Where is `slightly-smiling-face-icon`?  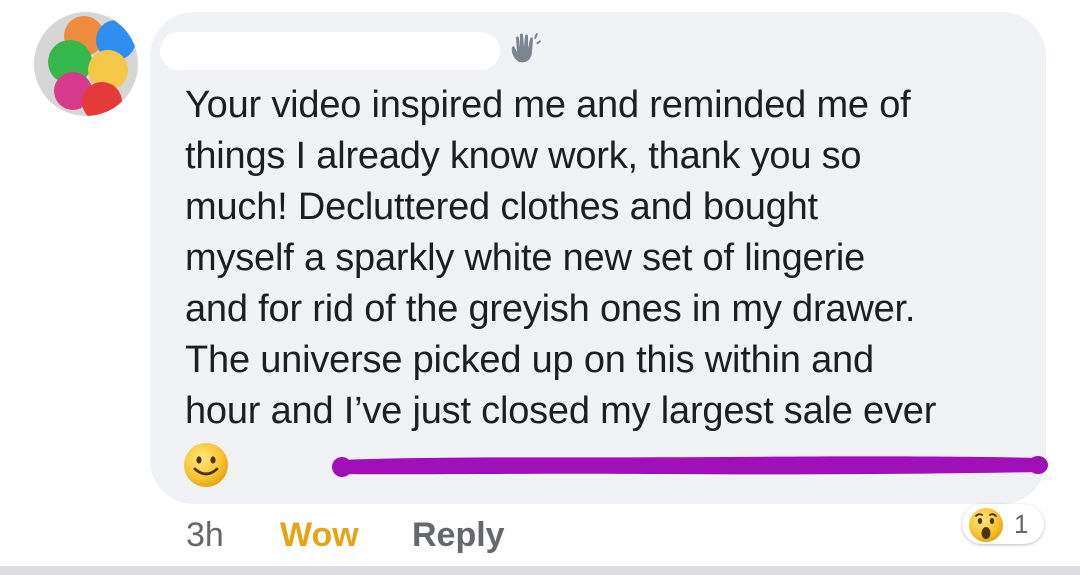
slightly-smiling-face-icon is located at coordinates (206, 465).